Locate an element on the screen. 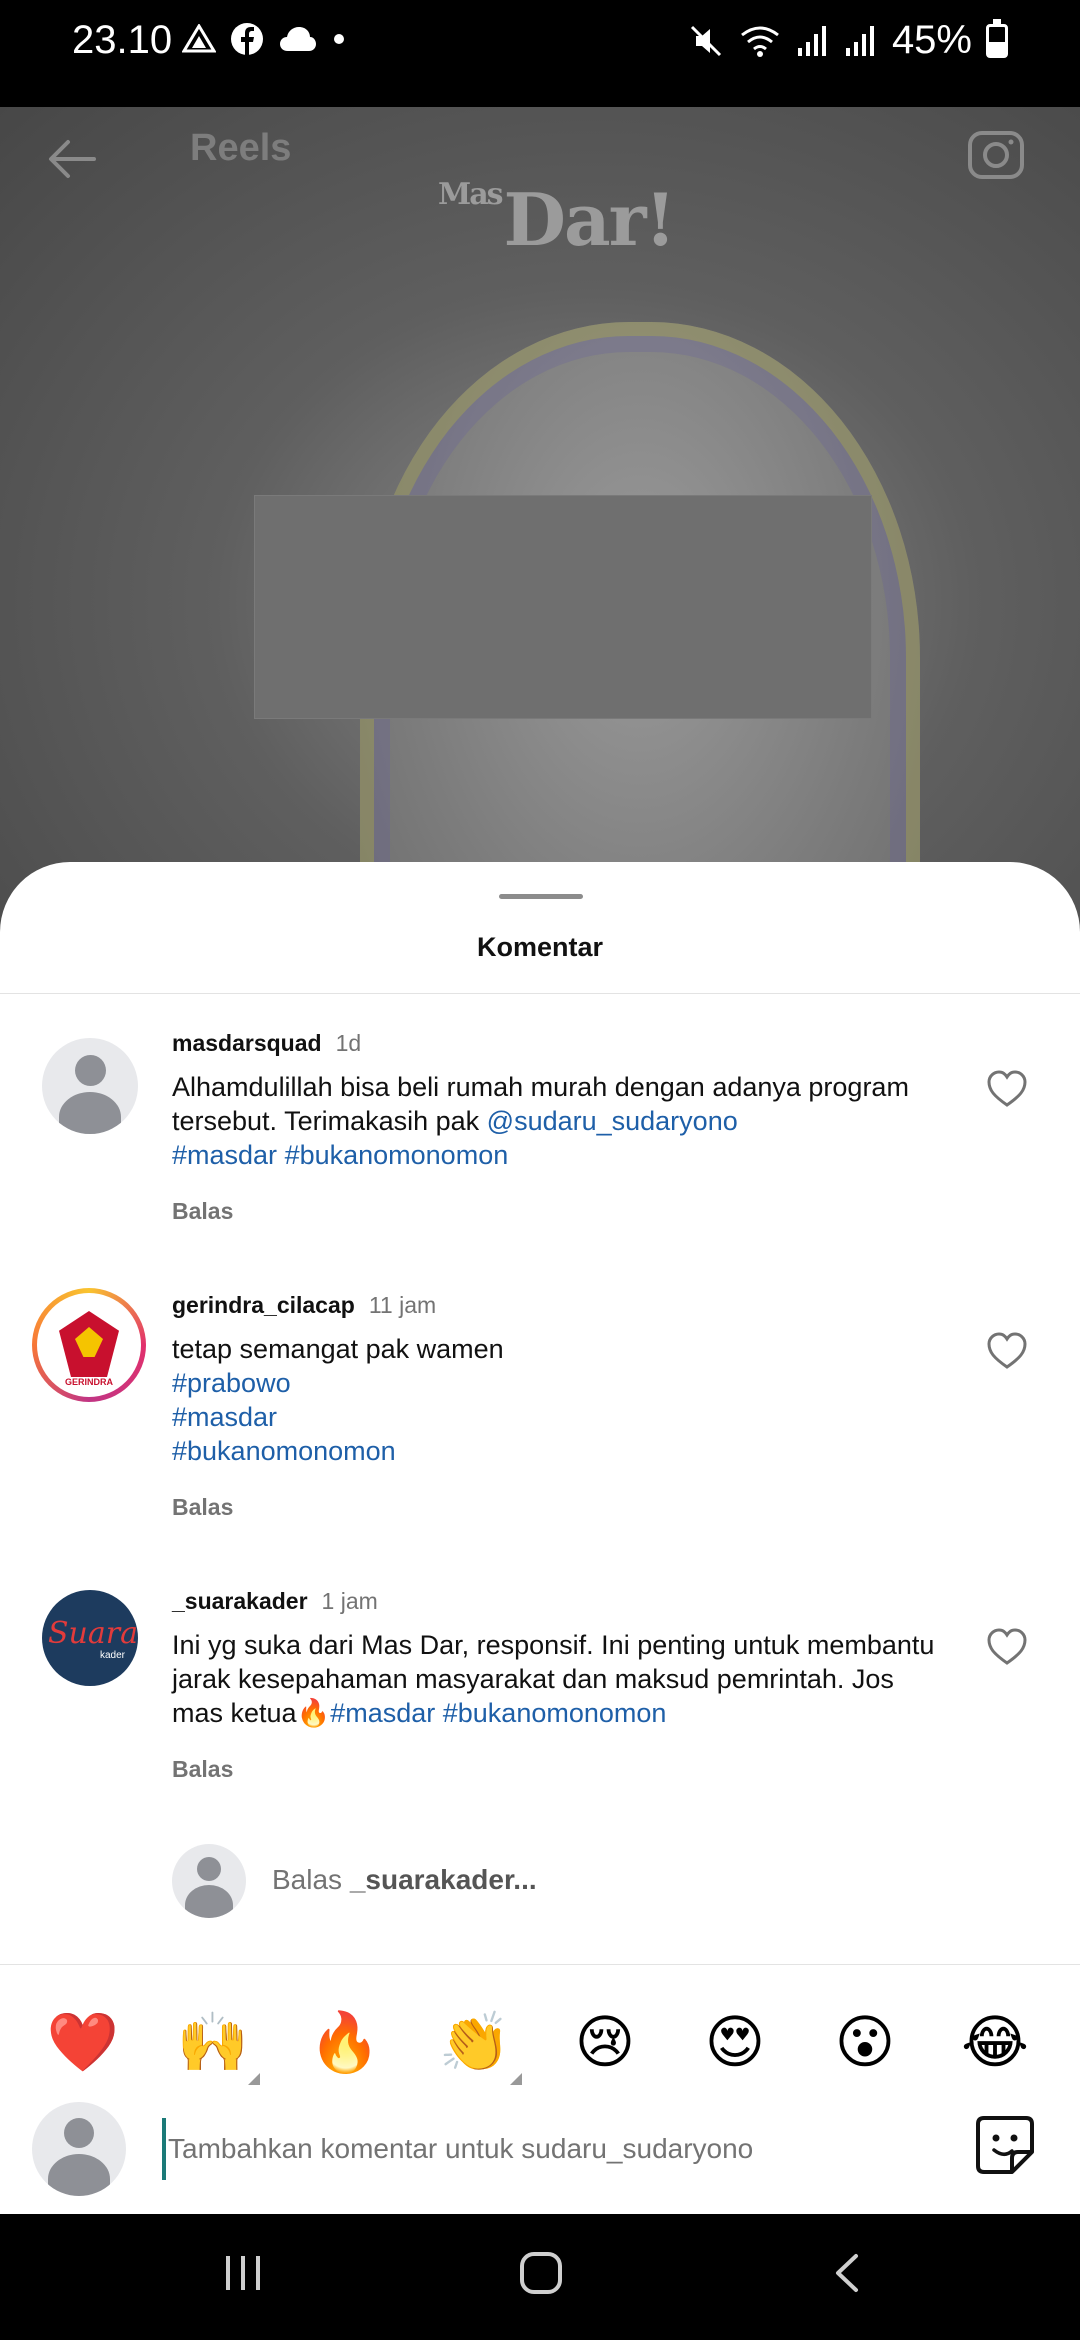  avatar: Suara kader is located at coordinates (90, 1638).